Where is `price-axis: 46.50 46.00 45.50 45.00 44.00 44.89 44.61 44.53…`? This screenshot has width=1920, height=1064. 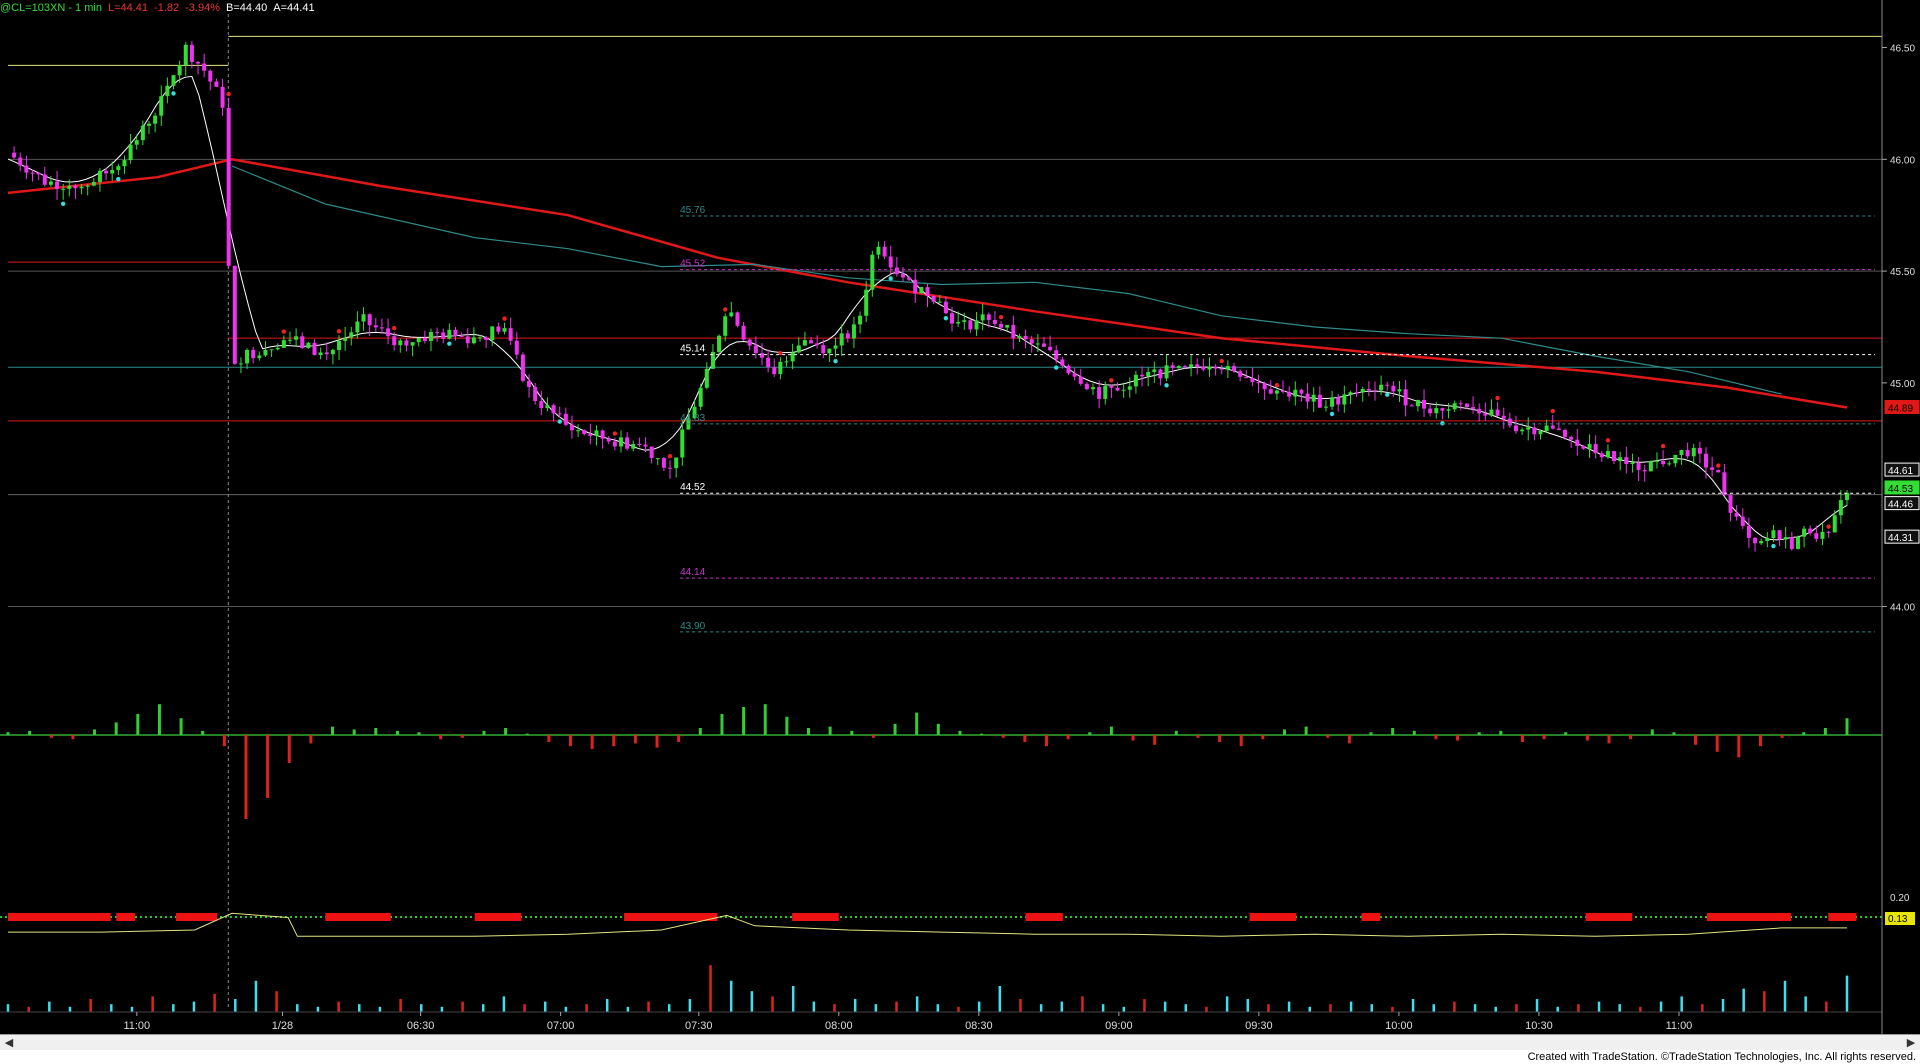
price-axis: 46.50 46.00 45.50 45.00 44.00 44.89 44.61 44.53… is located at coordinates (1900, 517).